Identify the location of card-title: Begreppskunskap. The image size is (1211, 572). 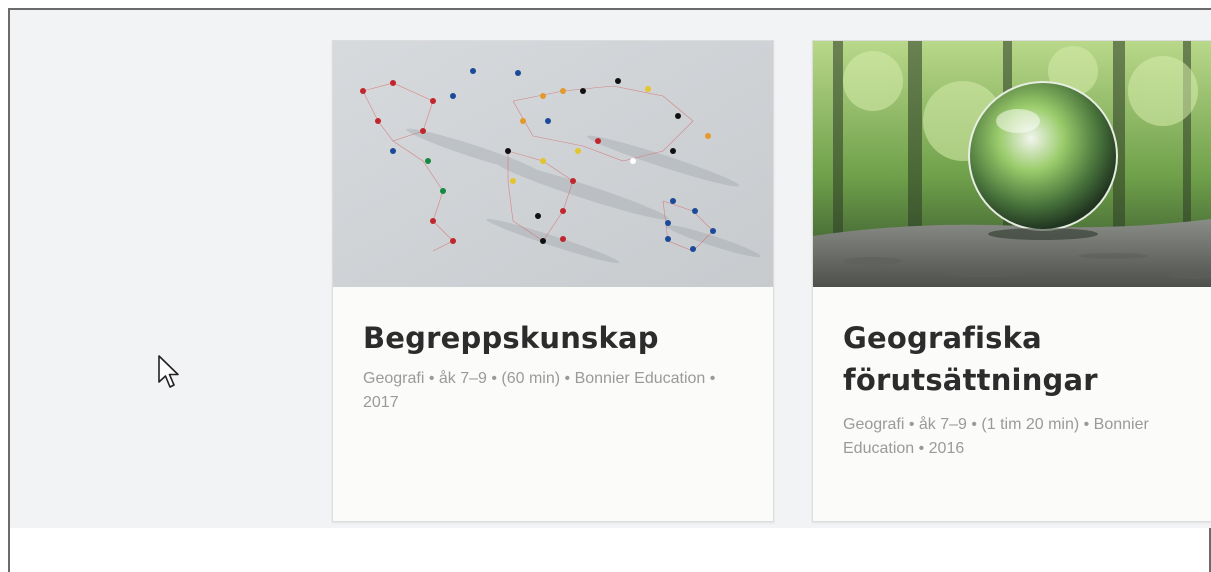
(553, 338).